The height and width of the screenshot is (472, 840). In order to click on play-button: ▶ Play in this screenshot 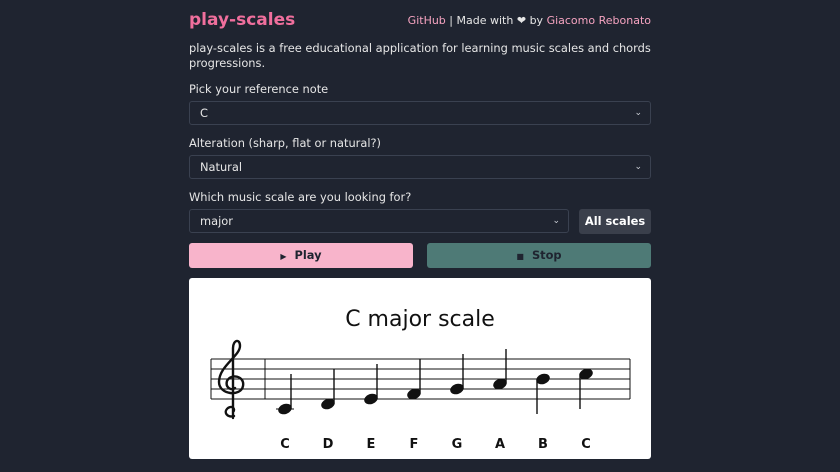, I will do `click(301, 255)`.